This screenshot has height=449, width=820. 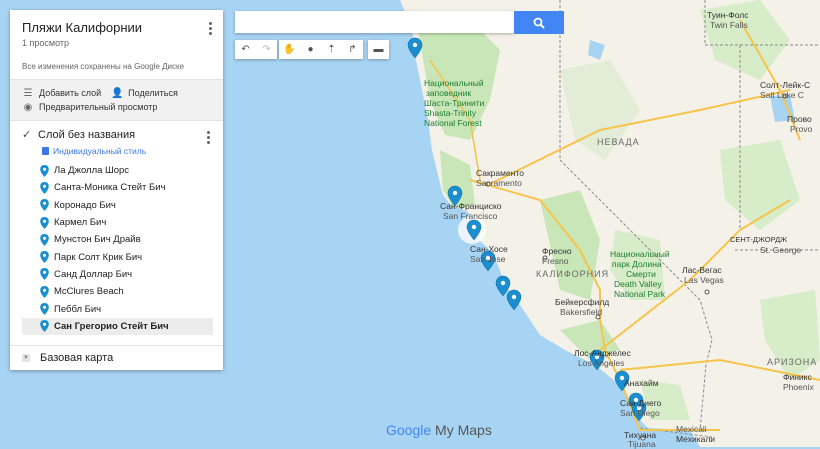 What do you see at coordinates (98, 107) in the screenshot?
I see `preview-button: Предварительный просмотр` at bounding box center [98, 107].